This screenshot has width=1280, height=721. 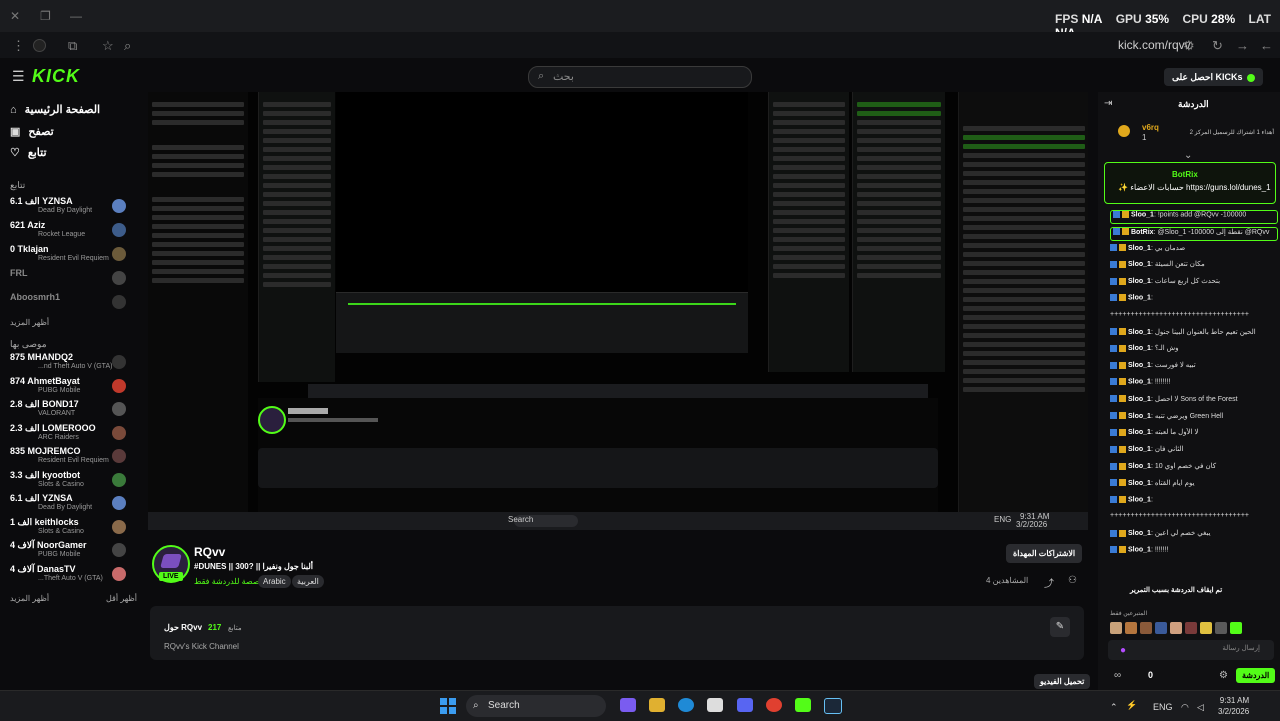 What do you see at coordinates (1185, 174) in the screenshot?
I see `bot-username: BotRix` at bounding box center [1185, 174].